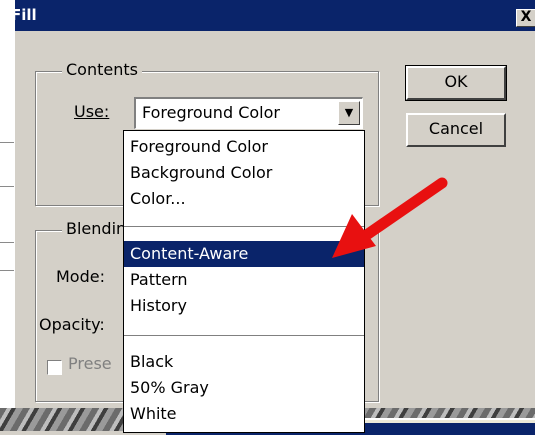 The height and width of the screenshot is (435, 535). I want to click on arrow-shaft, so click(405, 208).